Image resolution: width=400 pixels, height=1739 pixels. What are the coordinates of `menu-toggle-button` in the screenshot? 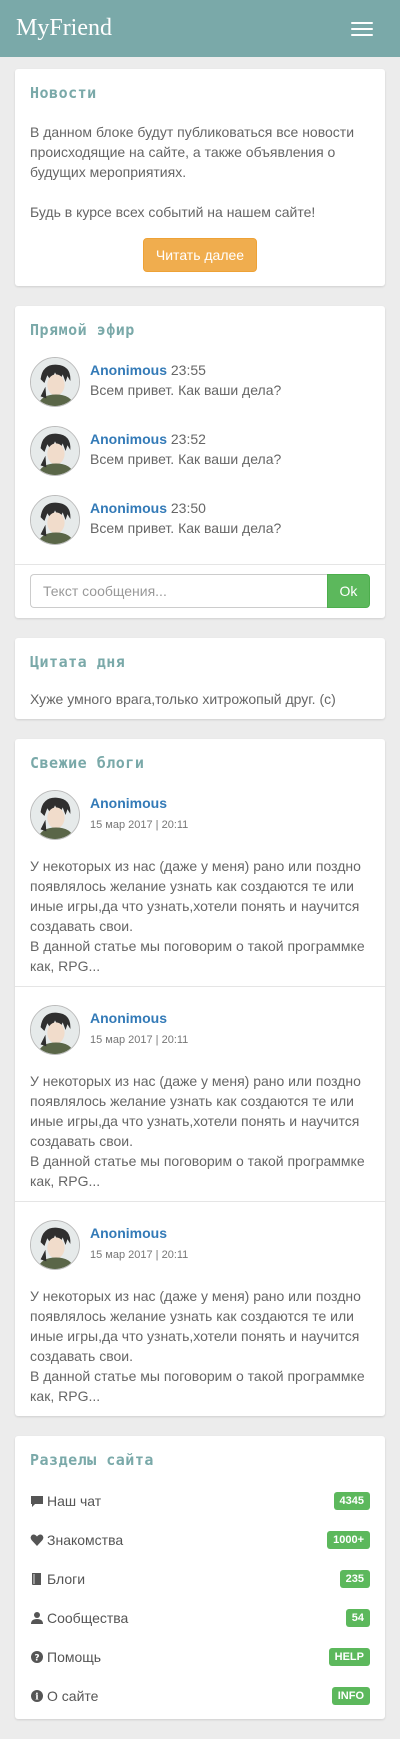 It's located at (362, 29).